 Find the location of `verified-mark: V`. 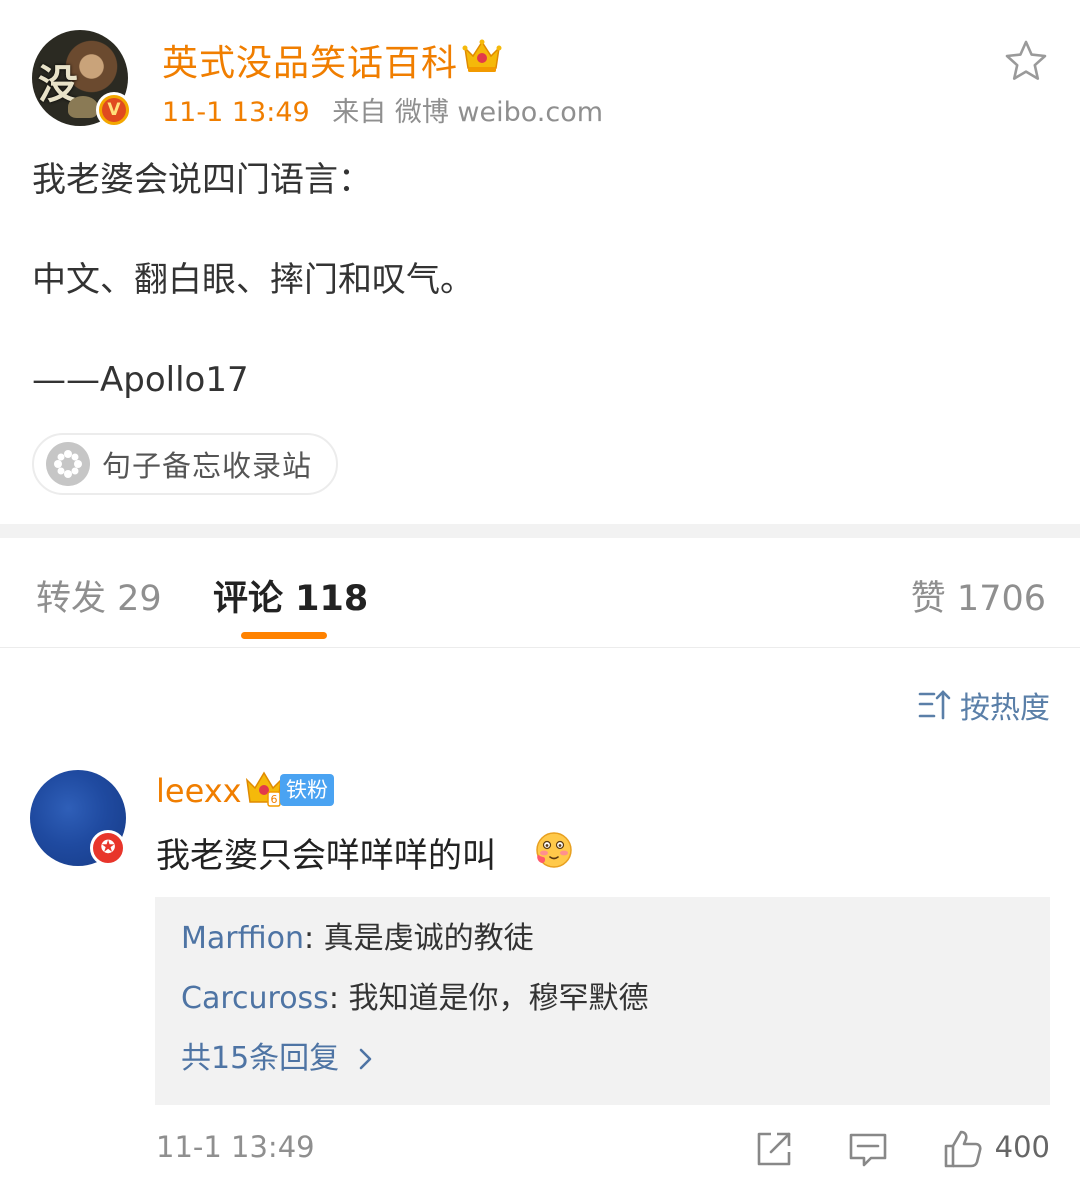

verified-mark: V is located at coordinates (114, 110).